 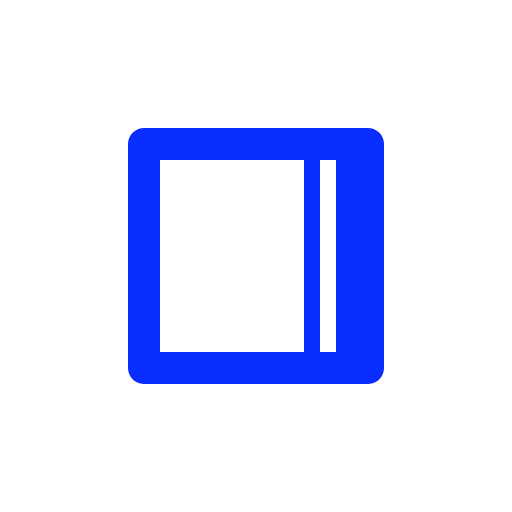 I want to click on right-sidebar-strip, so click(x=328, y=256).